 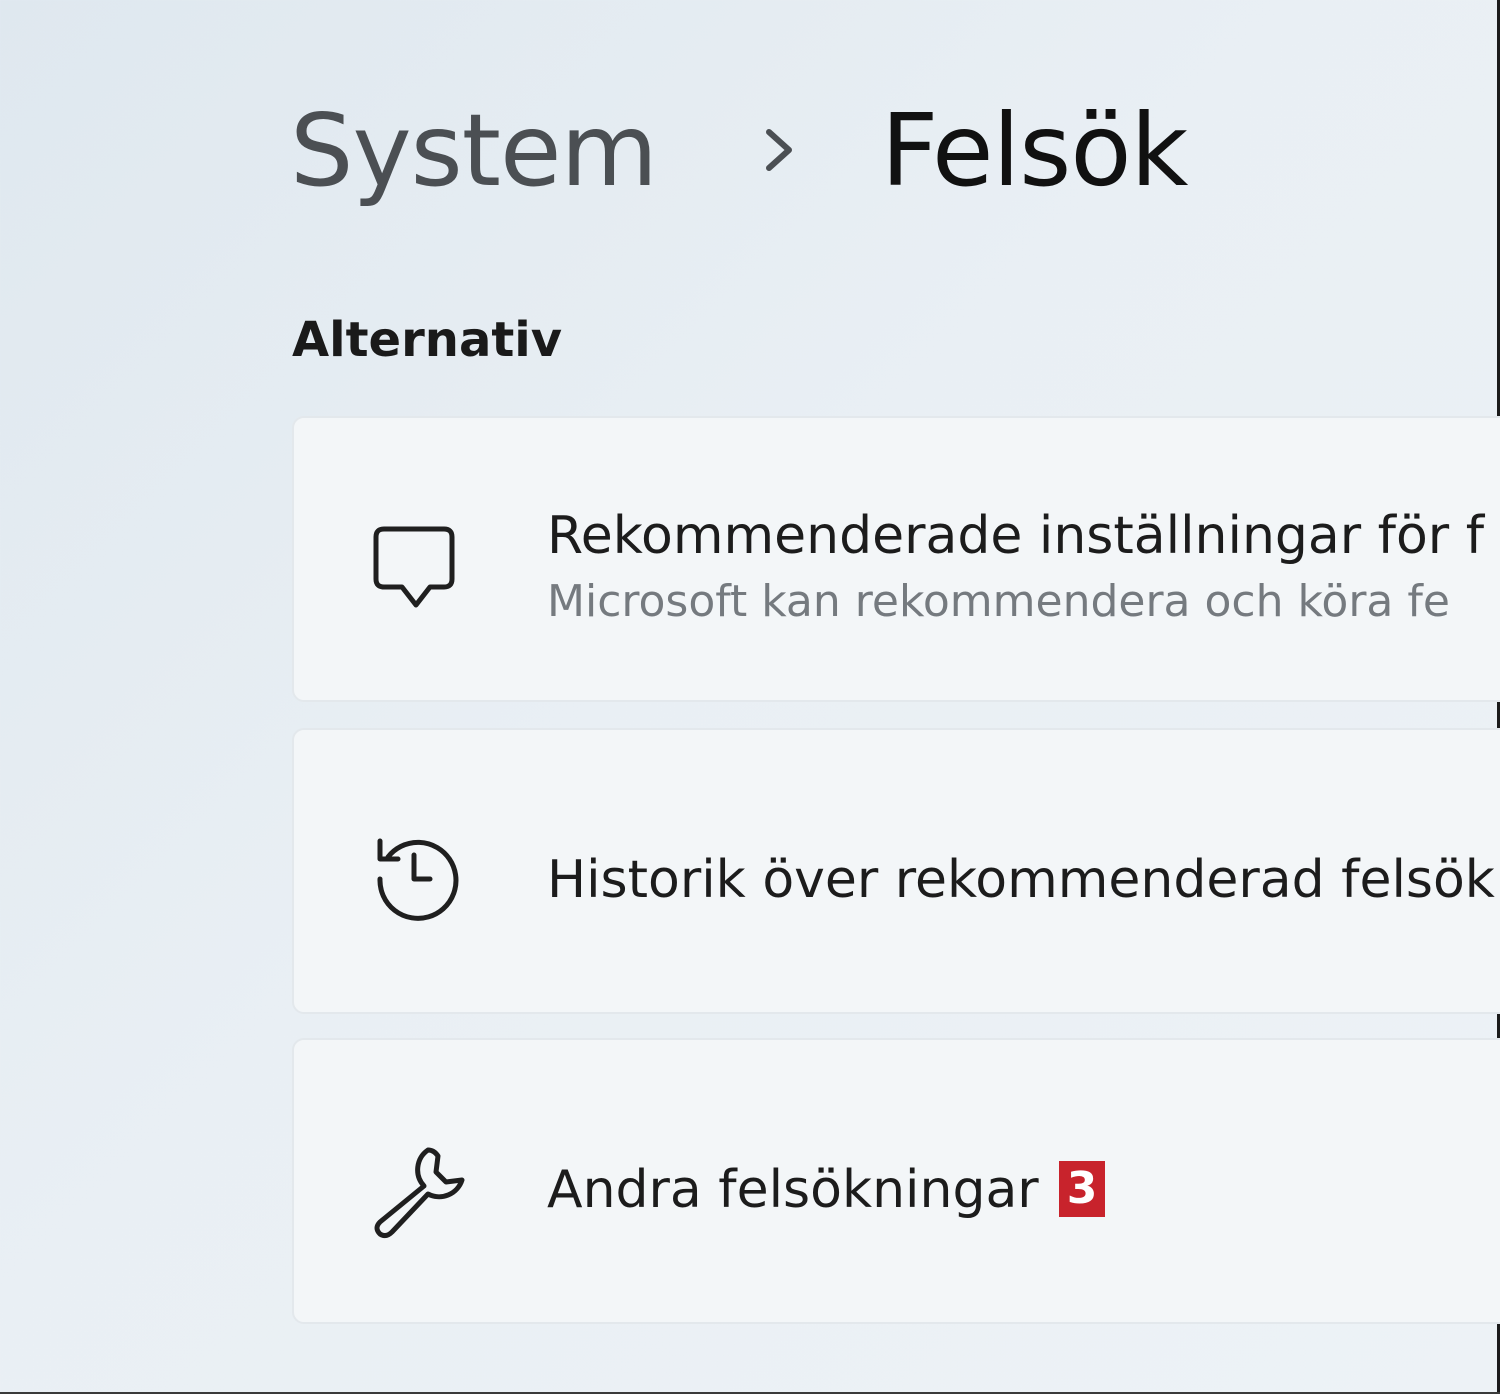 I want to click on chat-bubble-icon, so click(x=414, y=567).